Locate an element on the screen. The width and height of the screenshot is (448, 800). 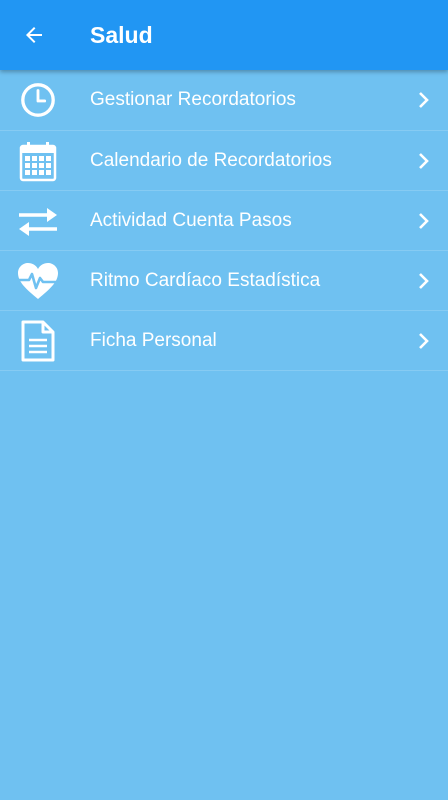
menu-item-label: Gestionar Recordatorios is located at coordinates (193, 99).